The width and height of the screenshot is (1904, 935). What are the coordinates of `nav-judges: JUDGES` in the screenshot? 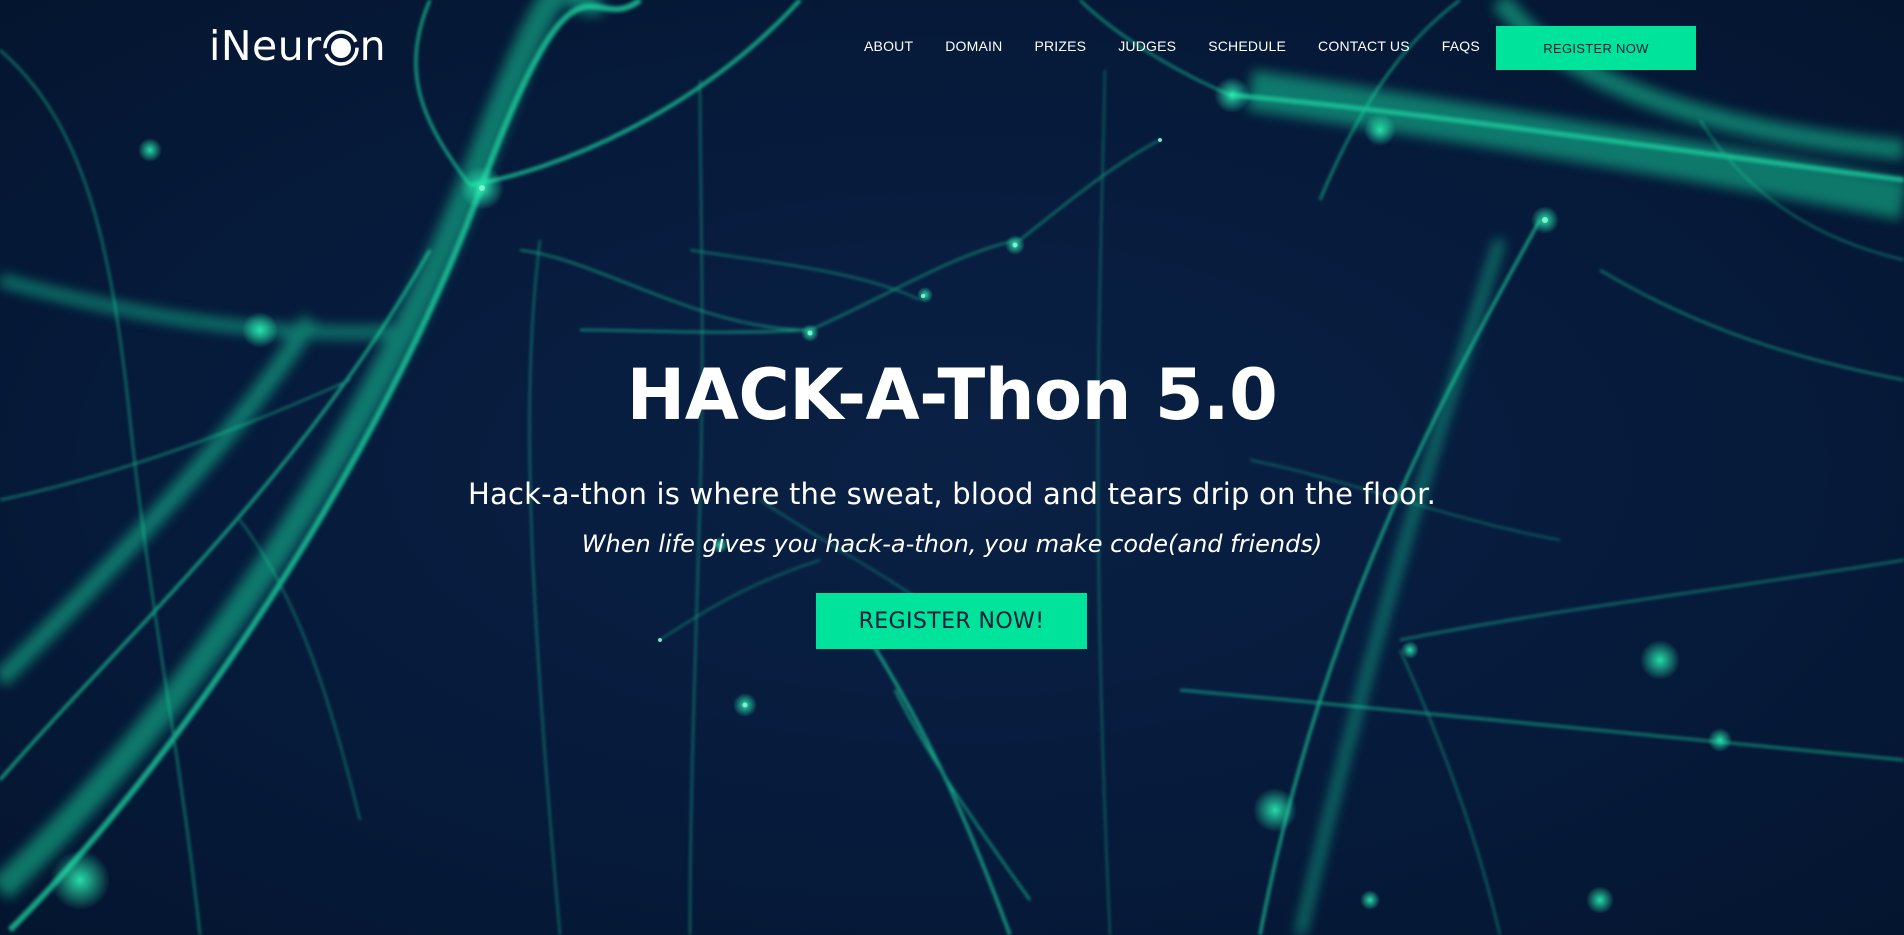 It's located at (1147, 46).